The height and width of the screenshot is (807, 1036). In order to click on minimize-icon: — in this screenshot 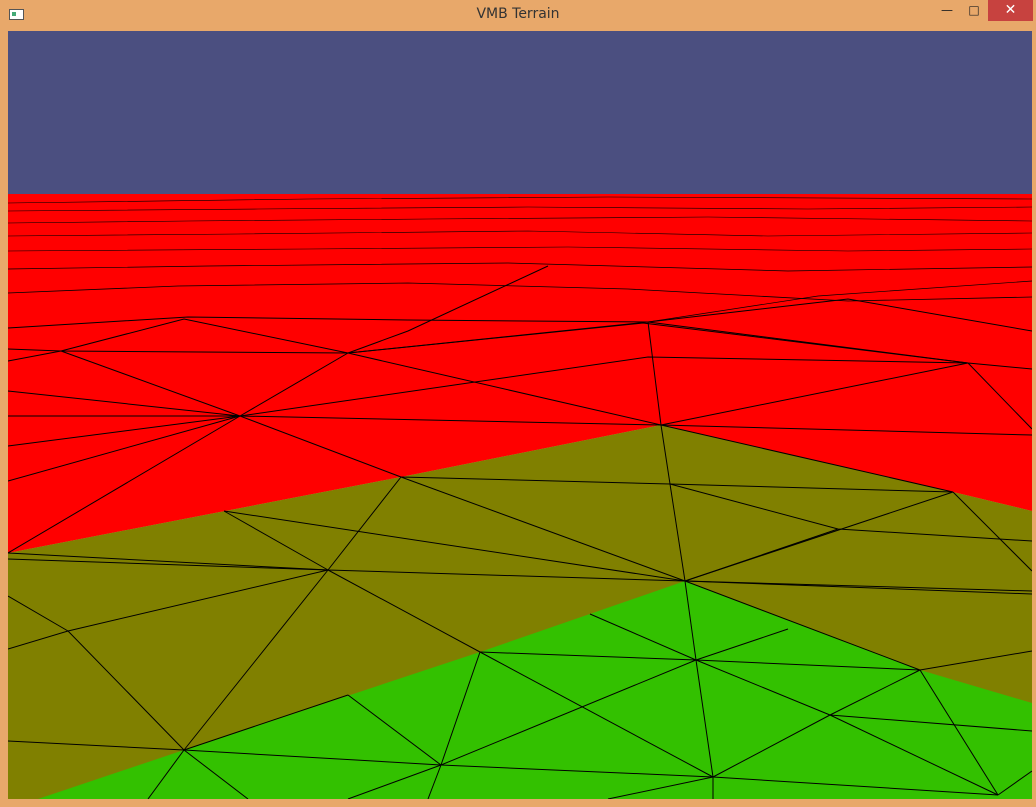, I will do `click(947, 10)`.